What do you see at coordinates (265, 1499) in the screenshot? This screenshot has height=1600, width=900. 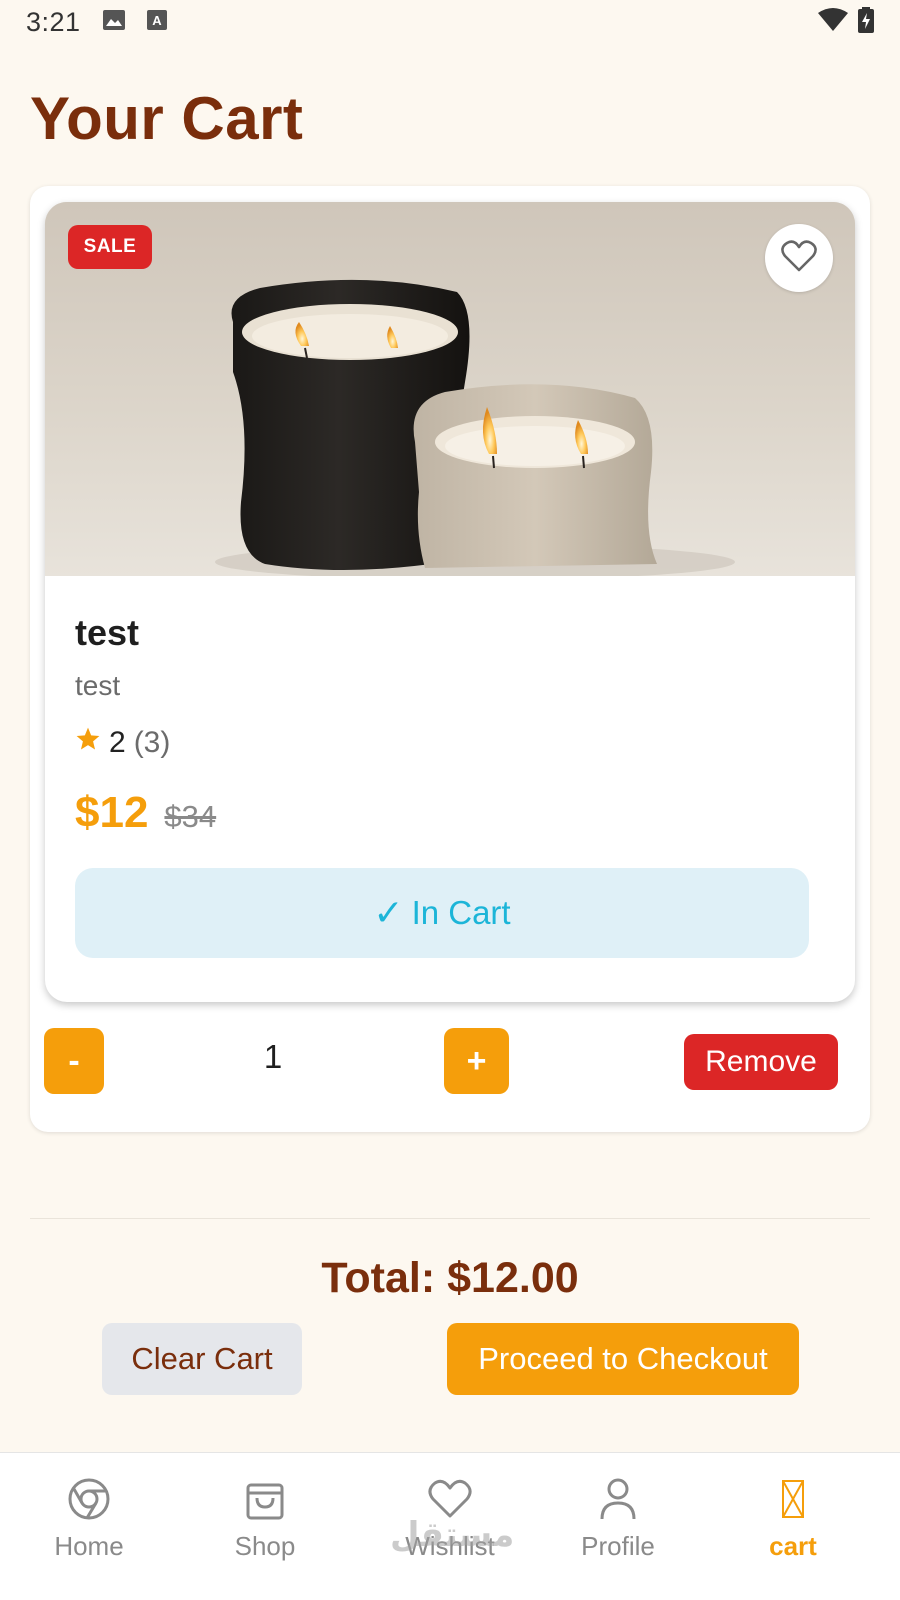 I see `shopping-bag-icon` at bounding box center [265, 1499].